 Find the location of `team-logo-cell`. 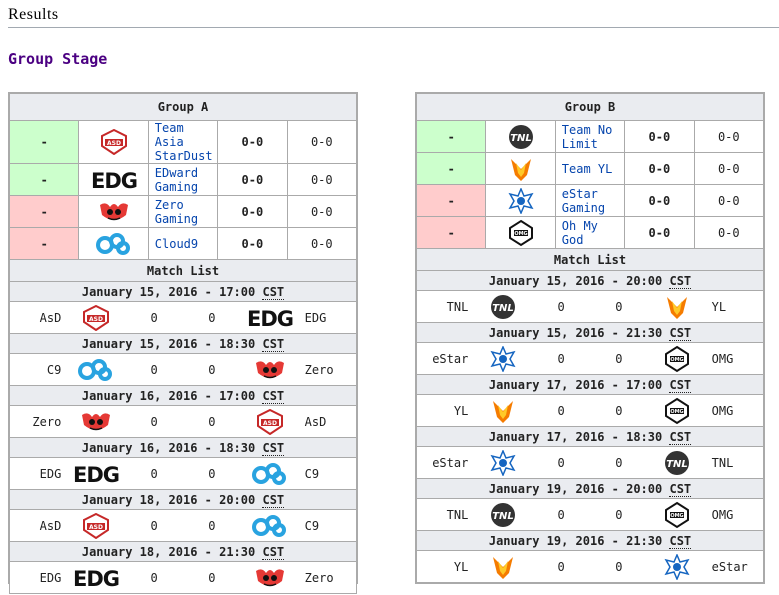

team-logo-cell is located at coordinates (113, 211).